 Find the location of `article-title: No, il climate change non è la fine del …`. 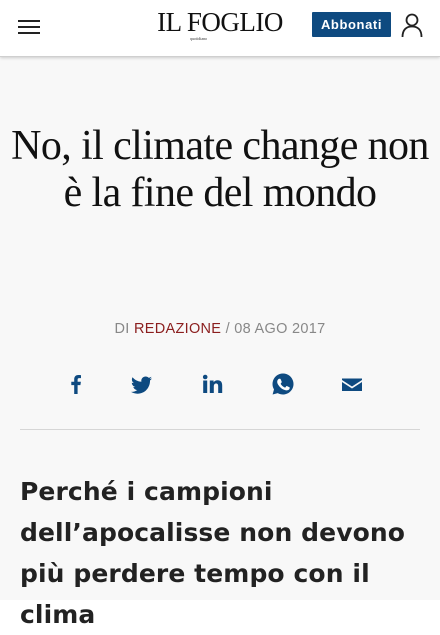

article-title: No, il climate change non è la fine del … is located at coordinates (220, 169).